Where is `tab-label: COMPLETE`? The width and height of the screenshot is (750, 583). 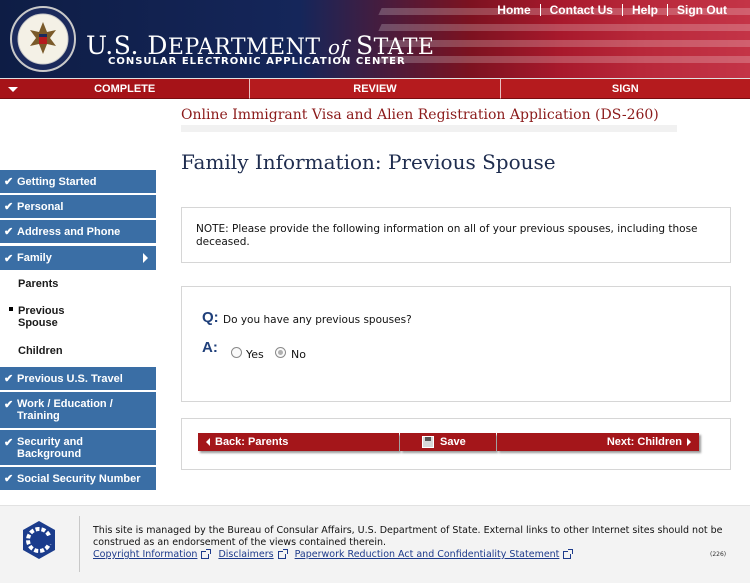
tab-label: COMPLETE is located at coordinates (125, 89).